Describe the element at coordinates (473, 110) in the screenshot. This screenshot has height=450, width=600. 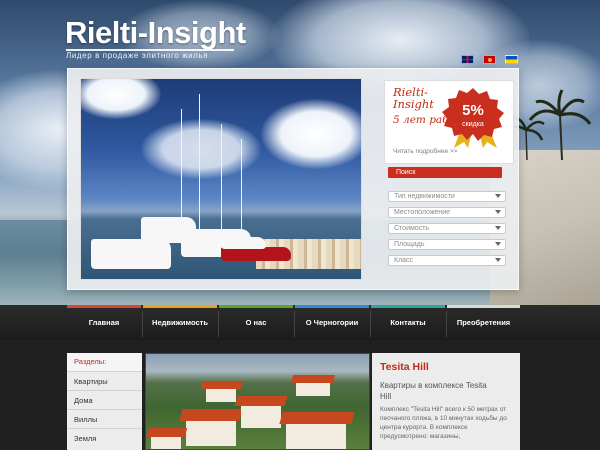
I see `badge-value: 5%` at that location.